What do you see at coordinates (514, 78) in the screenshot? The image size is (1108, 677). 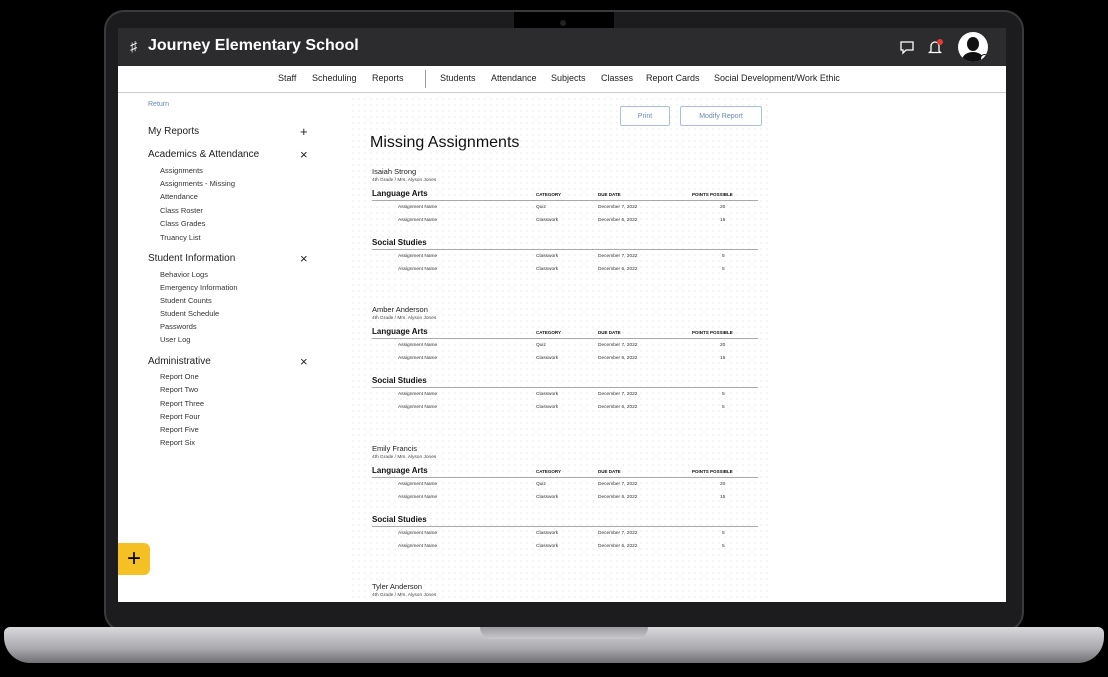 I see `nav-attendance: Attendance` at bounding box center [514, 78].